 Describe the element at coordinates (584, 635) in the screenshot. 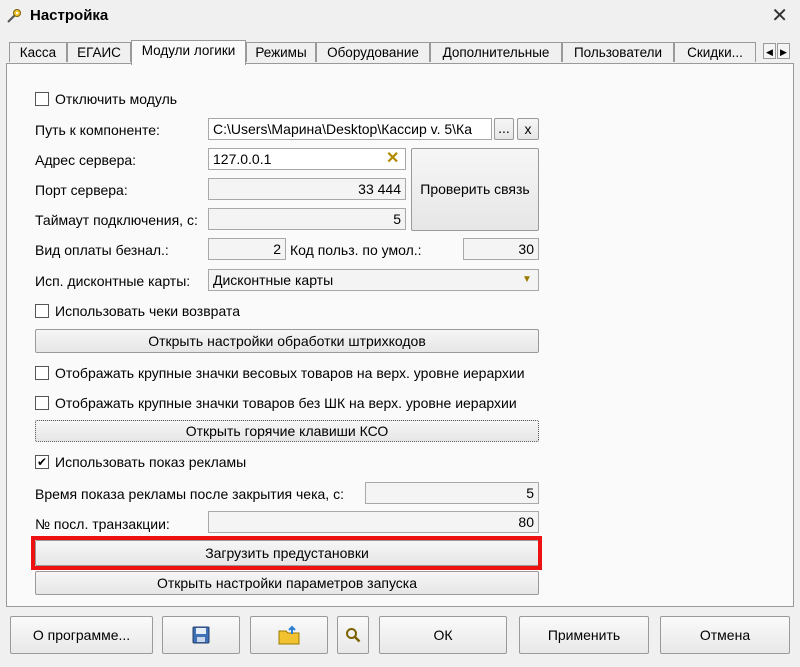

I see `apply-button: Применить` at that location.